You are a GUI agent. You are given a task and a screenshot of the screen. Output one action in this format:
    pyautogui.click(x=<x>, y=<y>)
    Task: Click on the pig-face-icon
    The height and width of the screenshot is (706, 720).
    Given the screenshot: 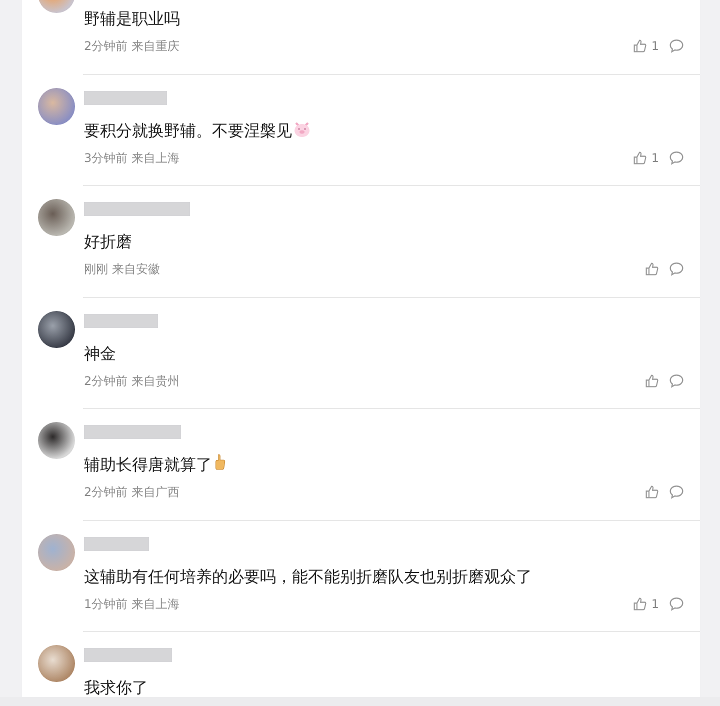 What is the action you would take?
    pyautogui.click(x=302, y=129)
    